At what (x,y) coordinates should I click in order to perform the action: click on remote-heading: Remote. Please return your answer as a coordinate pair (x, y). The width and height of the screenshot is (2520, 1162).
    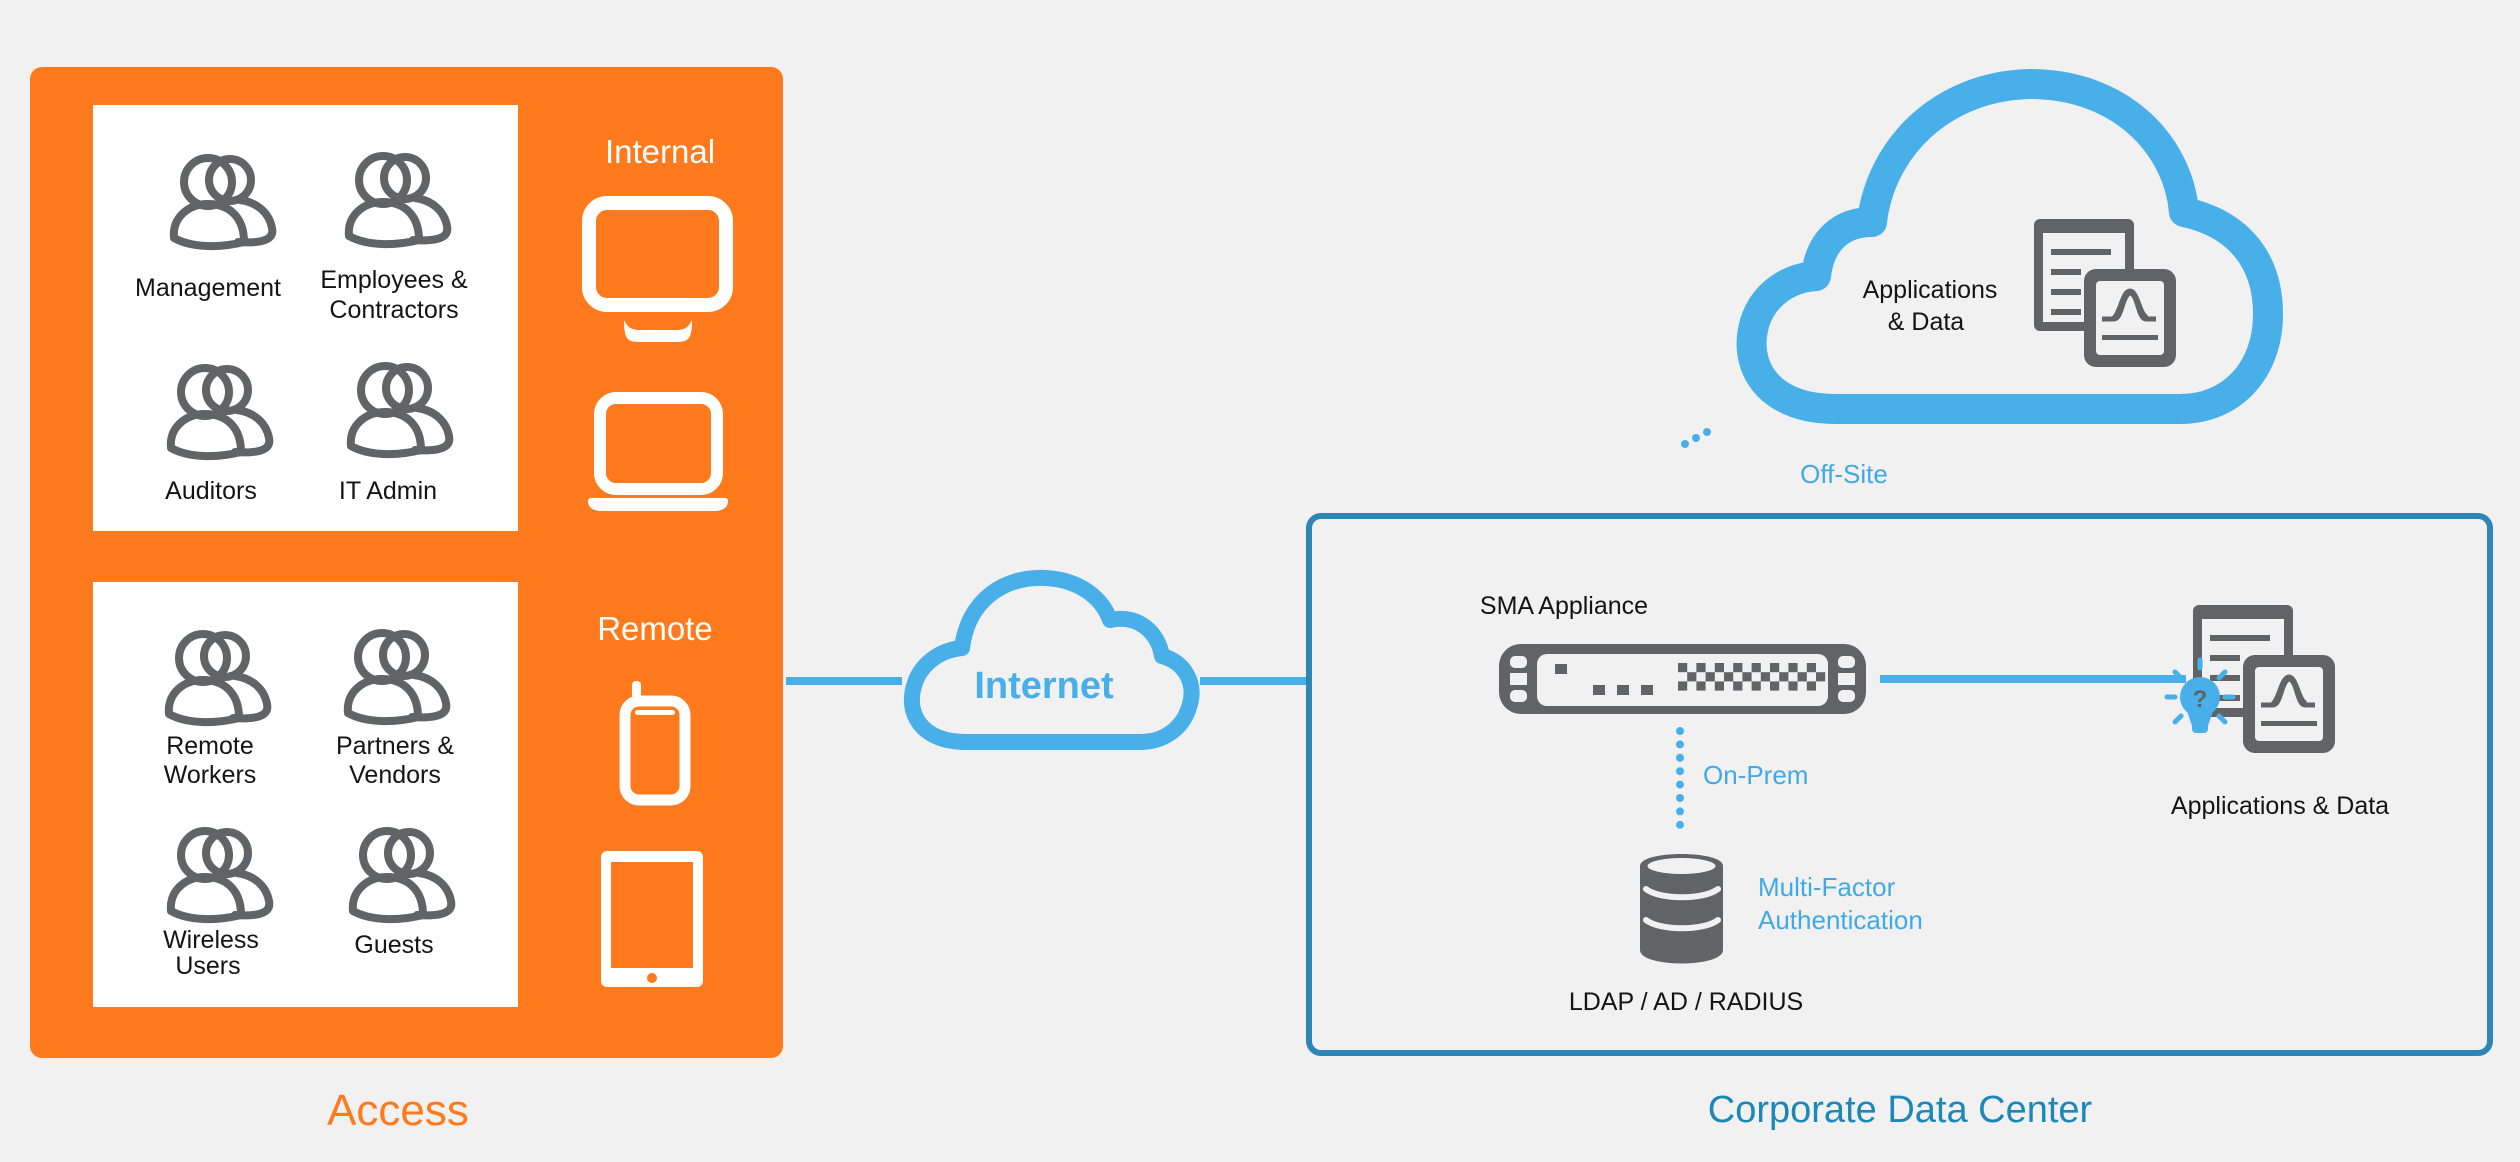
    Looking at the image, I should click on (655, 628).